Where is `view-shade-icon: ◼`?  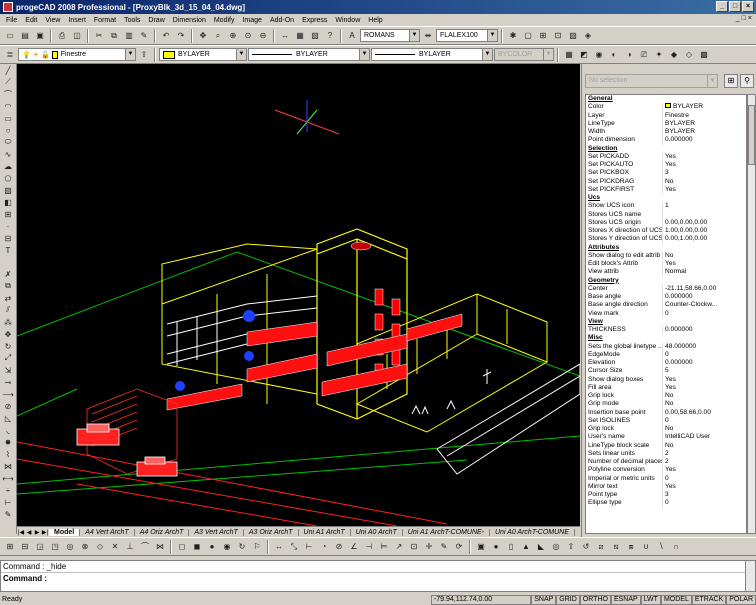
view-shade-icon: ◼ is located at coordinates (197, 547).